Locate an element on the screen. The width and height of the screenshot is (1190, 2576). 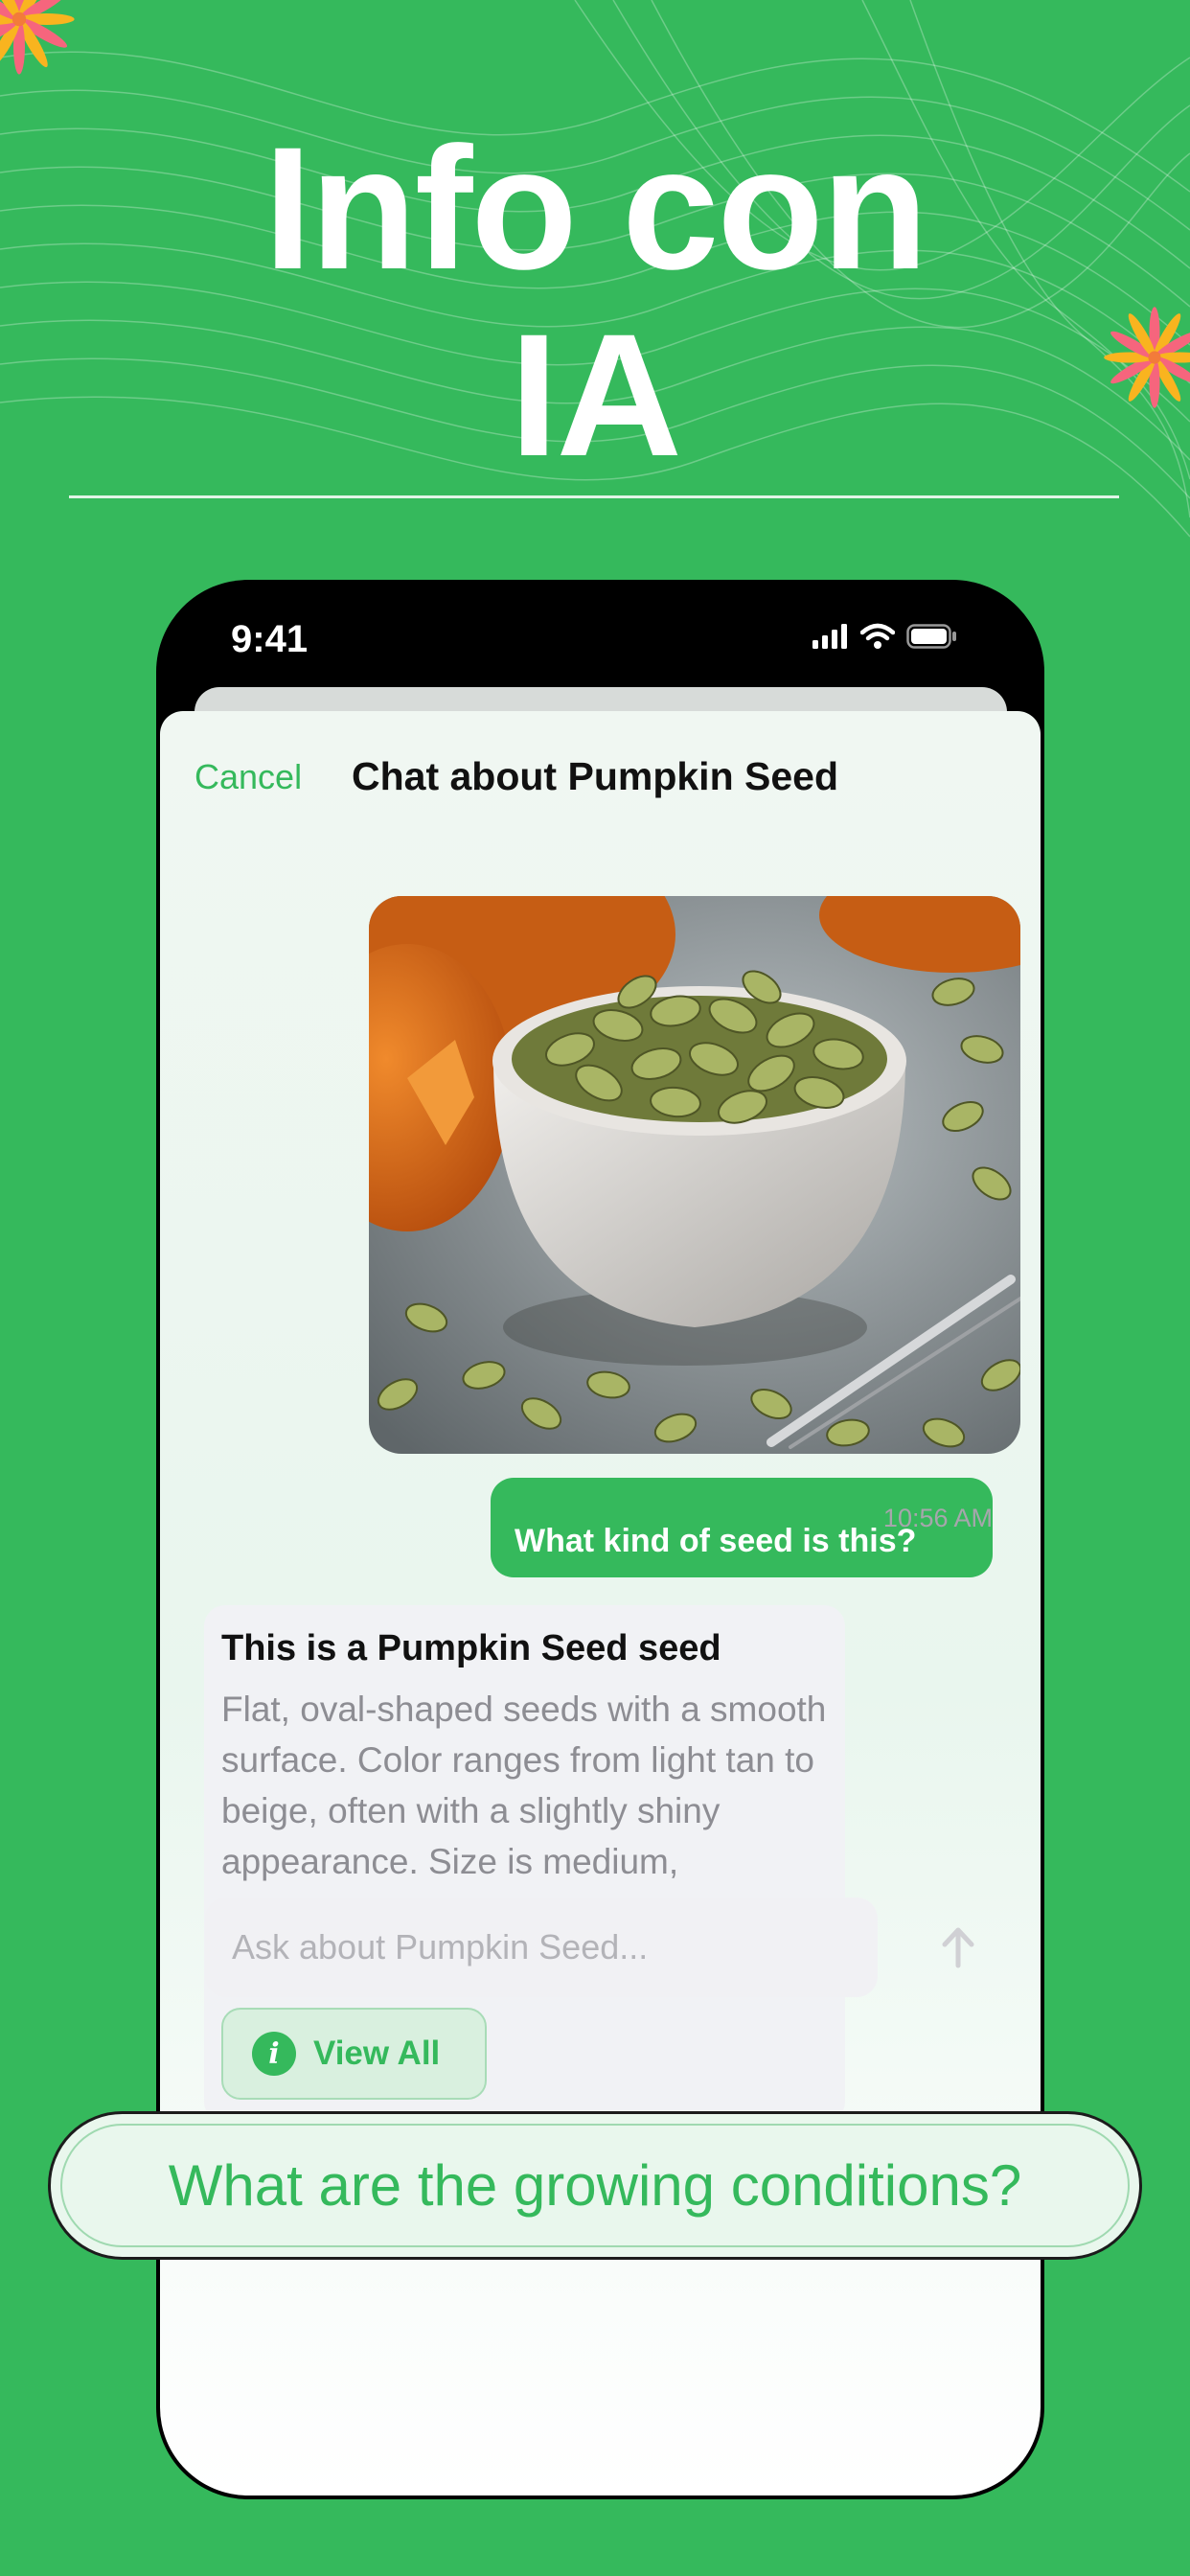
arrow-up-icon is located at coordinates (958, 1947).